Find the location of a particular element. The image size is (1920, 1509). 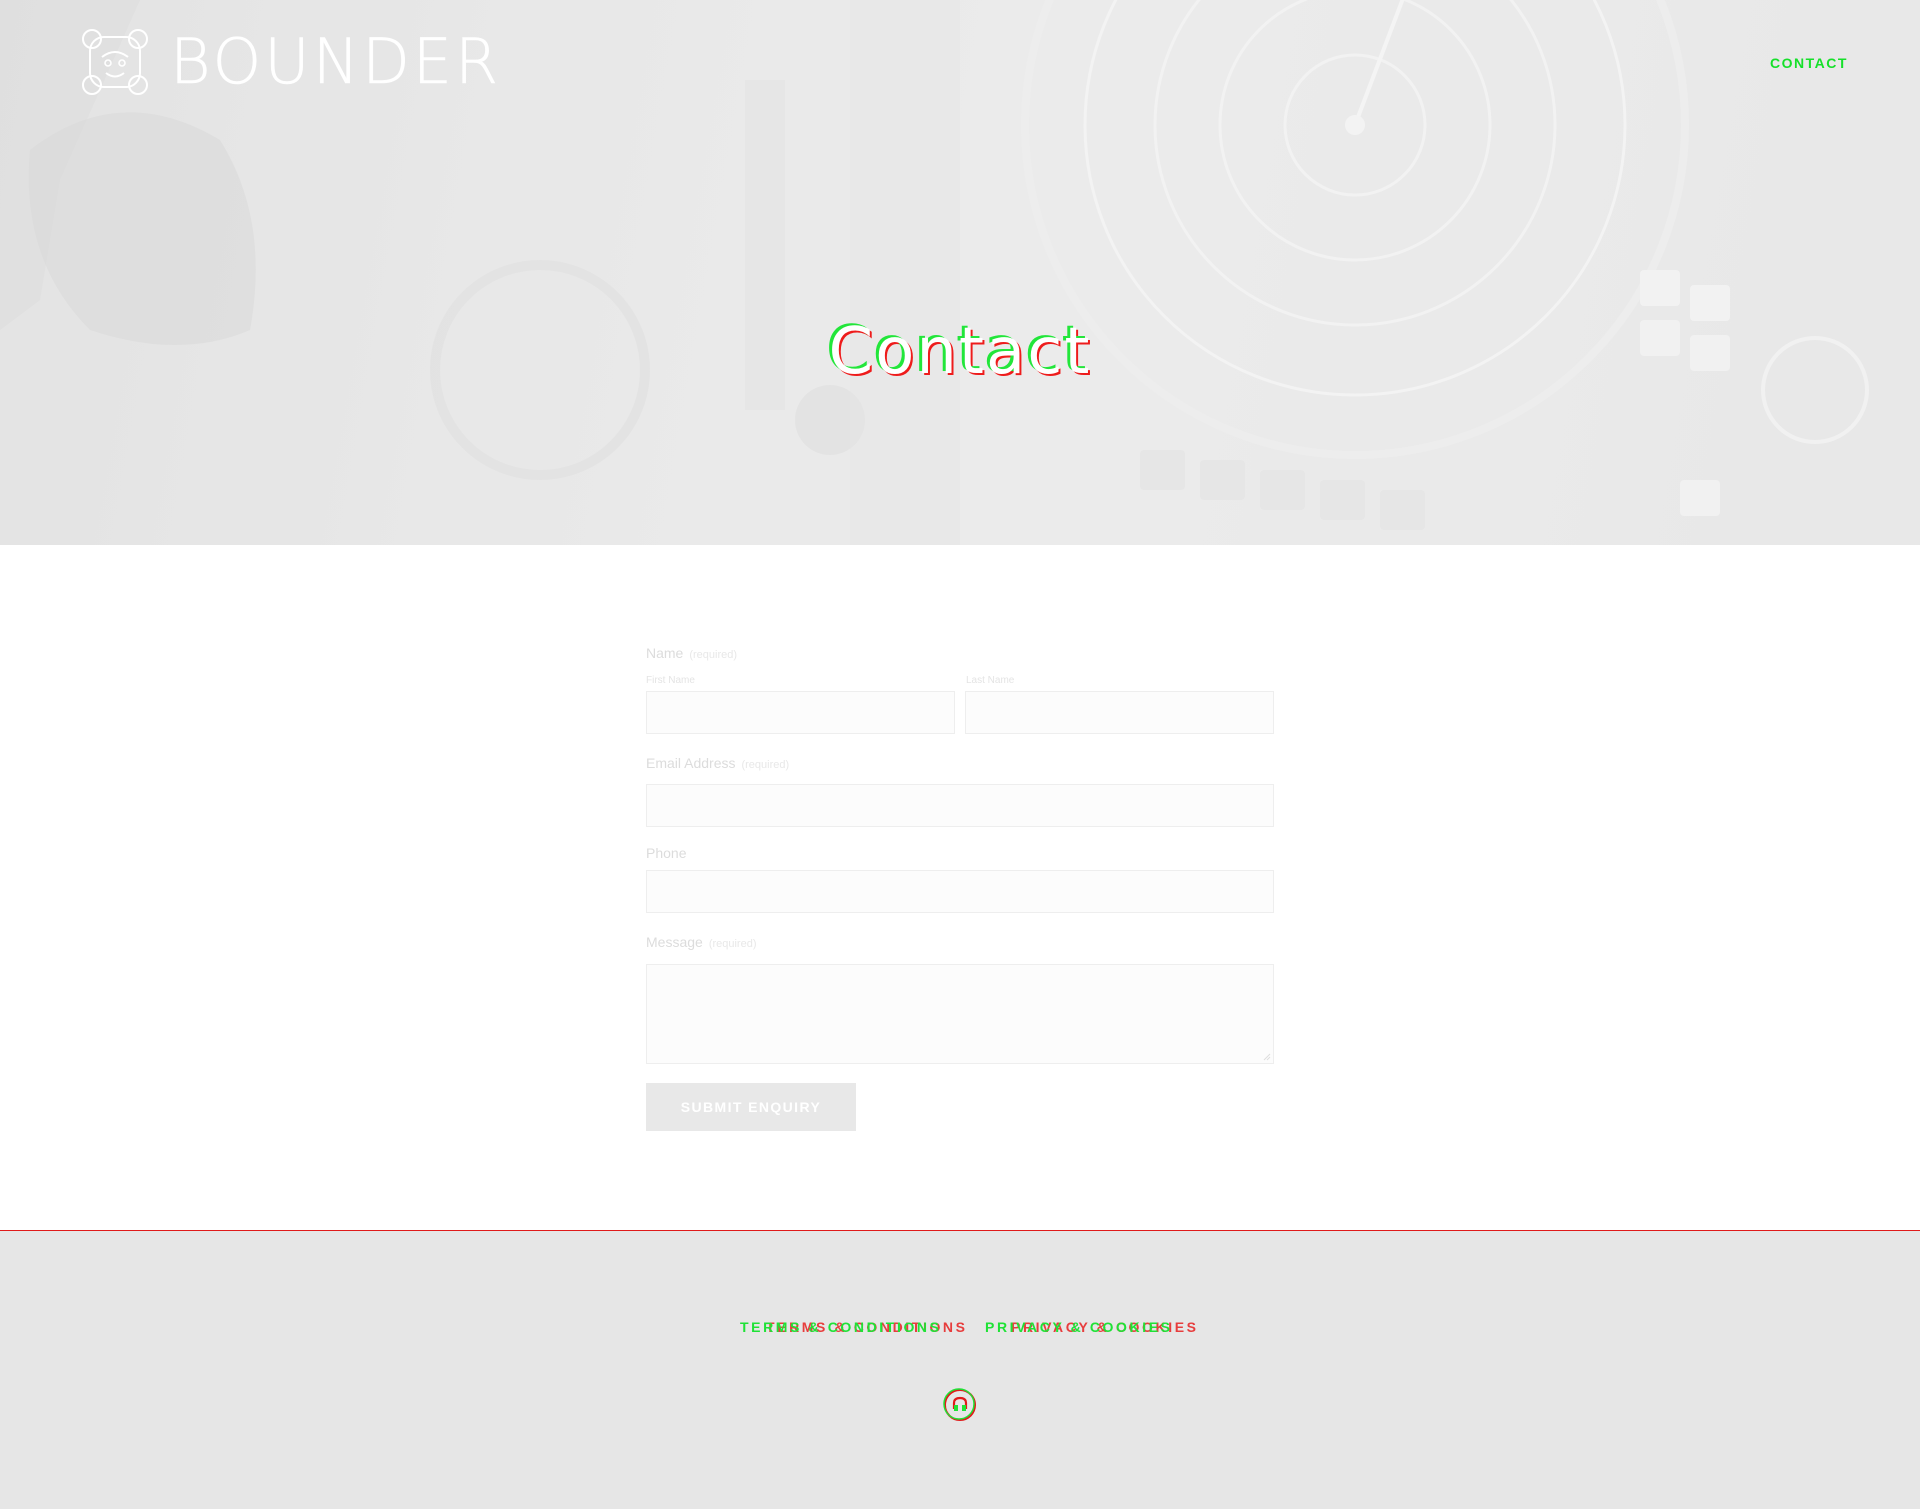

bounder-logo-icon is located at coordinates (115, 62).